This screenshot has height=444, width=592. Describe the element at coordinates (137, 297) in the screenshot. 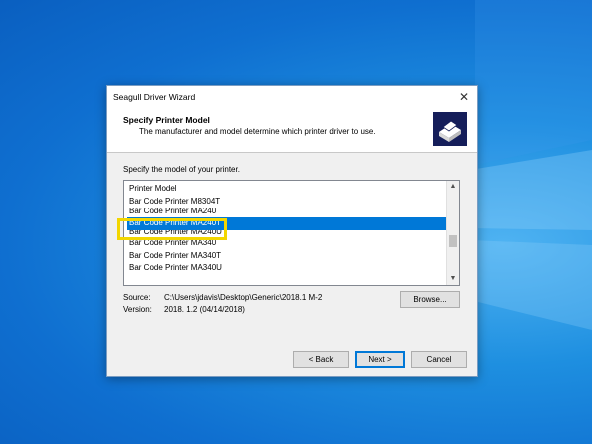

I see `source-label: Source:` at that location.